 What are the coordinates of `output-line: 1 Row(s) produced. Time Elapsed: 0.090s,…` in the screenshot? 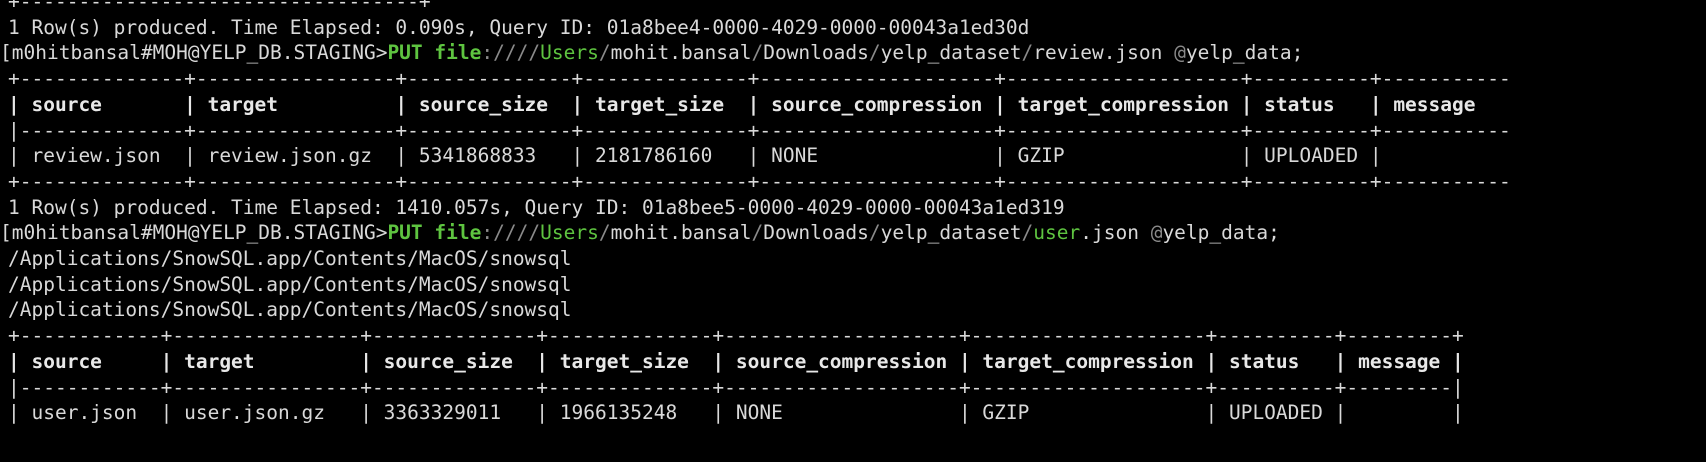 It's located at (519, 27).